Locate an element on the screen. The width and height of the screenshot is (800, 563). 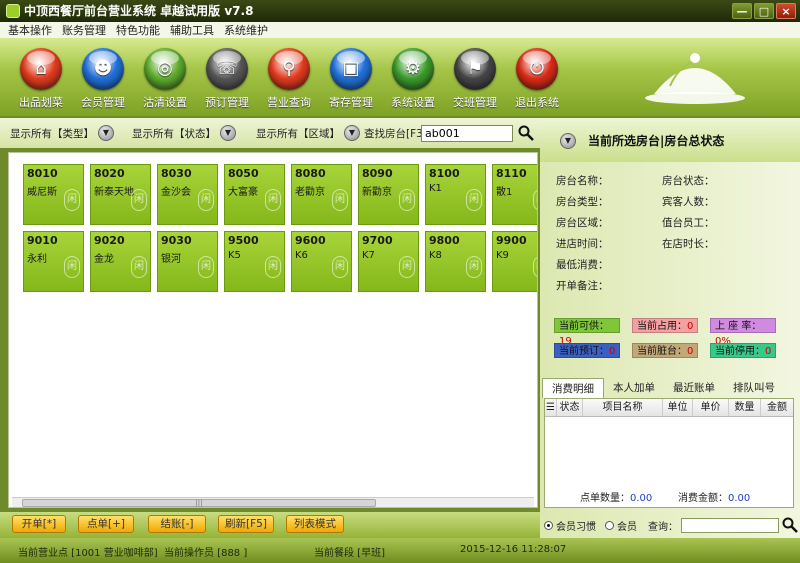
state-filter: 显示所有【状态】 ▼ is located at coordinates (184, 133).